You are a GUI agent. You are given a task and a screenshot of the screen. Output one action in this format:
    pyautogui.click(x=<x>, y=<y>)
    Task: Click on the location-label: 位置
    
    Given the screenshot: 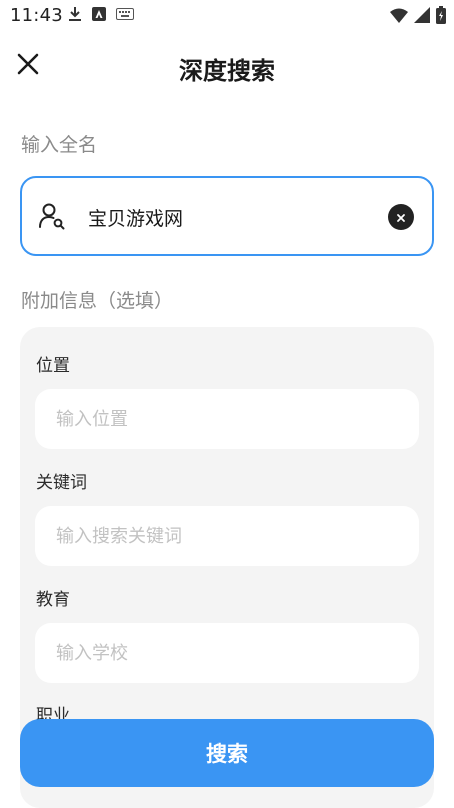 What is the action you would take?
    pyautogui.click(x=53, y=366)
    